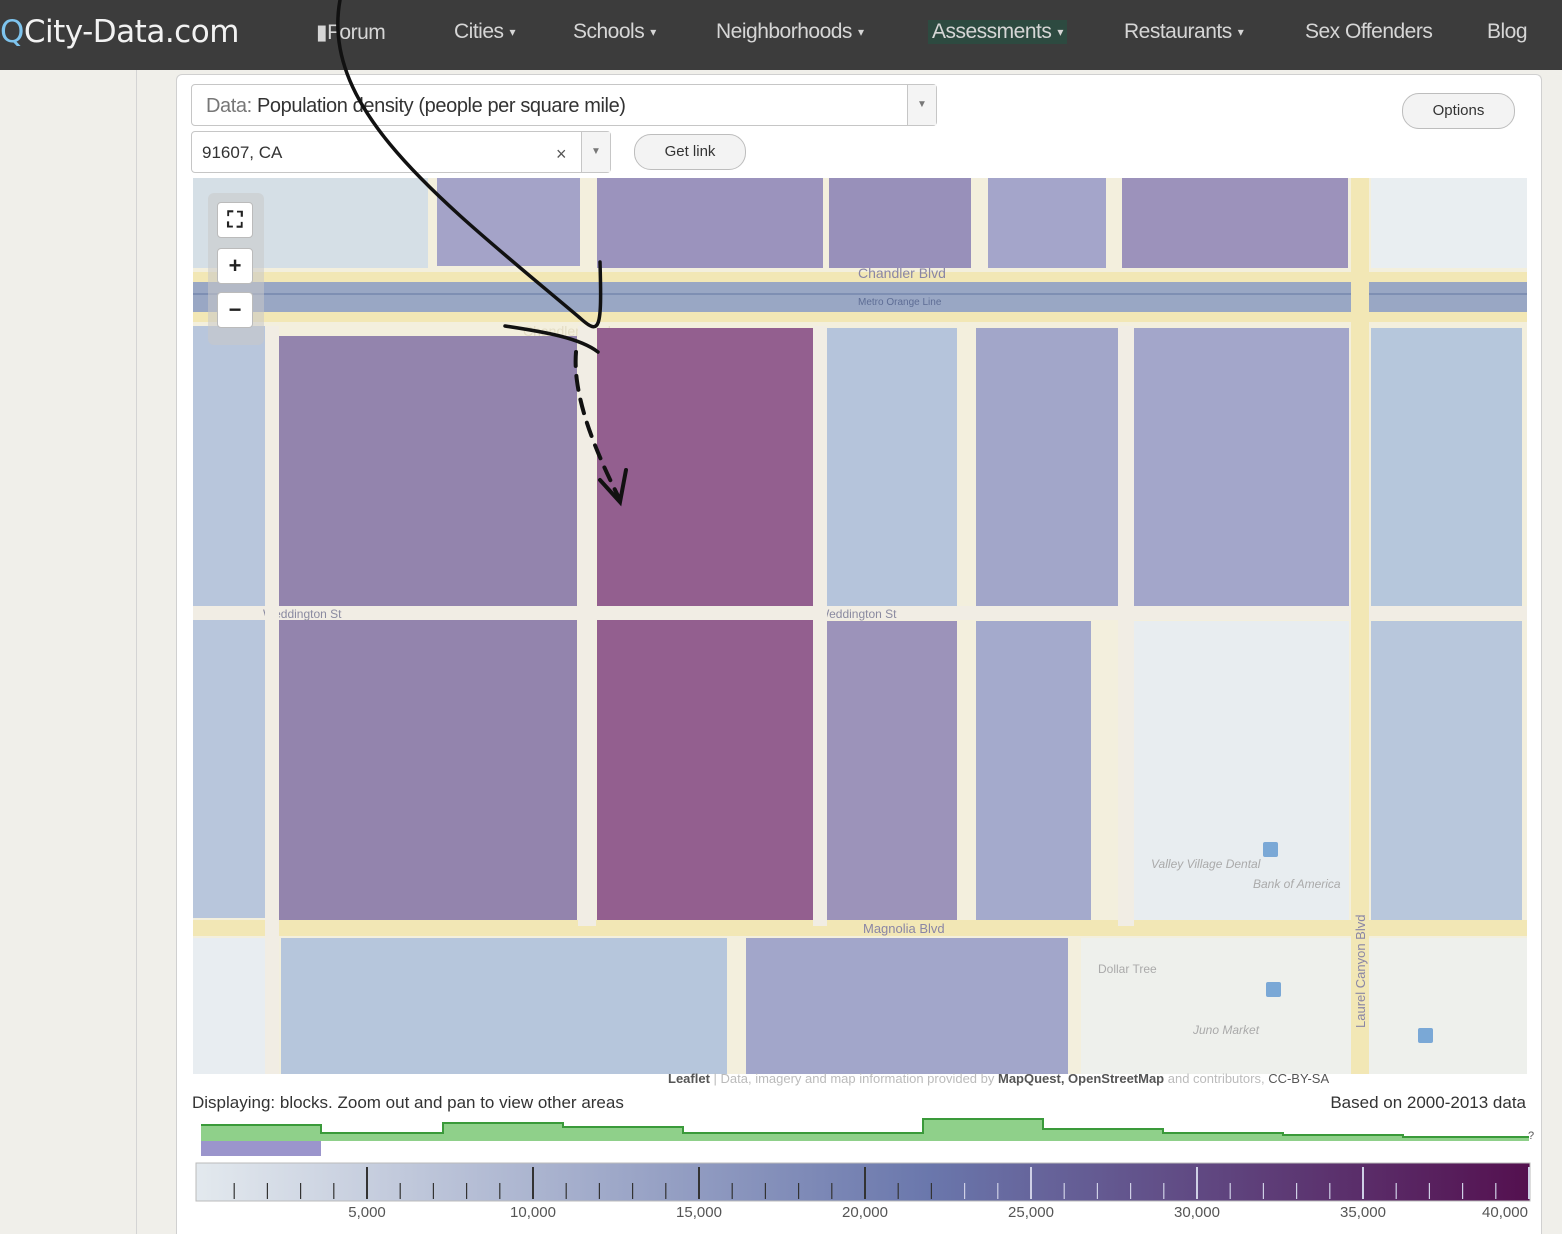  What do you see at coordinates (1428, 1102) in the screenshot?
I see `data-years-note: Based on 2000-2013 data` at bounding box center [1428, 1102].